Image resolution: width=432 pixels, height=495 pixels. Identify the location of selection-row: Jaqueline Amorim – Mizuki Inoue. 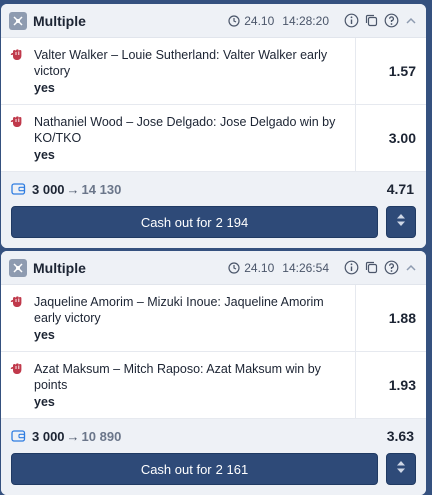
(213, 318).